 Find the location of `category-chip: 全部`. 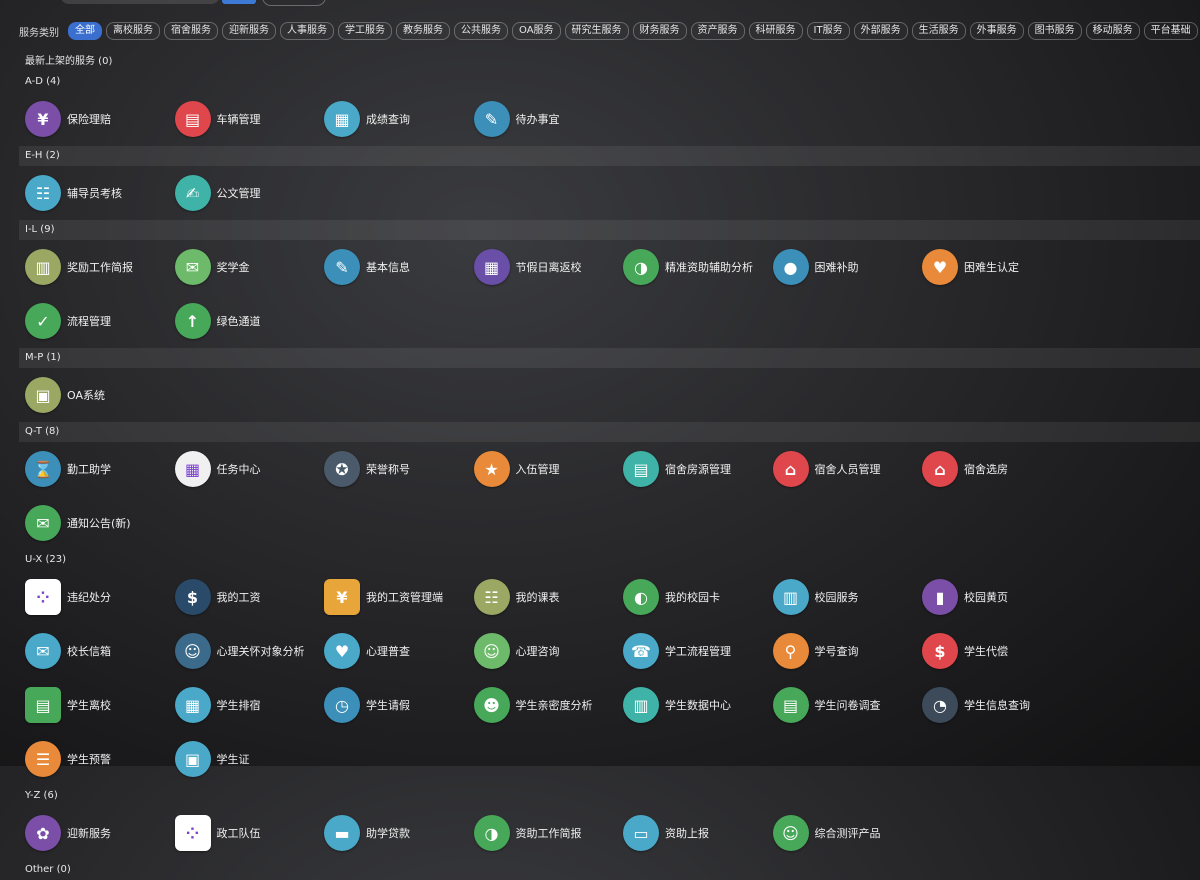

category-chip: 全部 is located at coordinates (85, 31).